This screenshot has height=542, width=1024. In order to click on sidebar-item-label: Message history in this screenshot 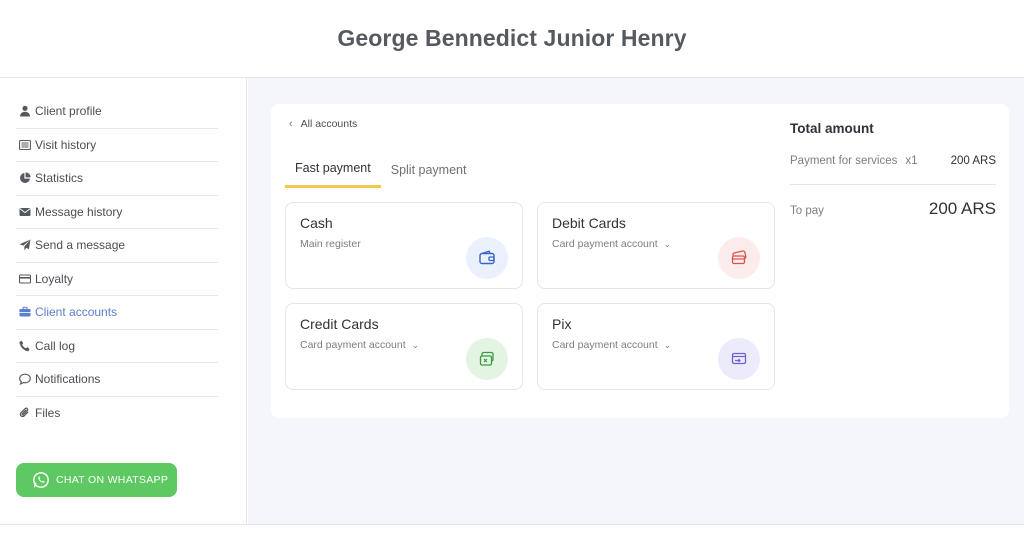, I will do `click(79, 211)`.